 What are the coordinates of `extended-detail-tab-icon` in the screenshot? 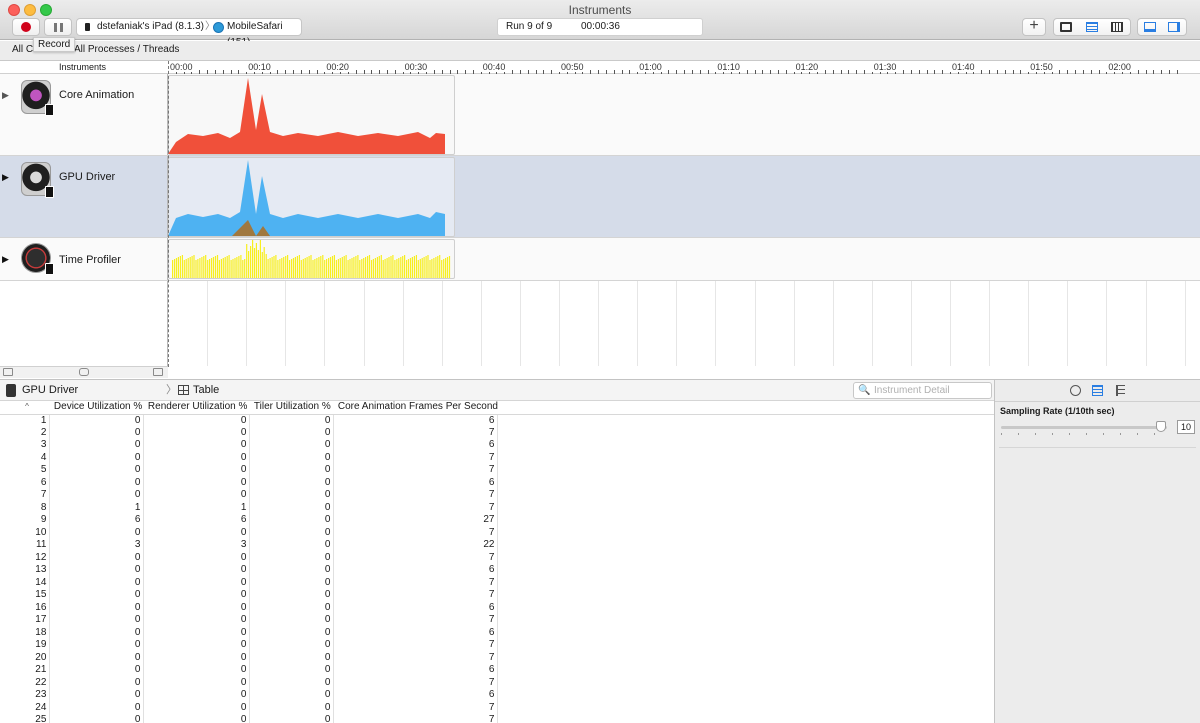 It's located at (1120, 390).